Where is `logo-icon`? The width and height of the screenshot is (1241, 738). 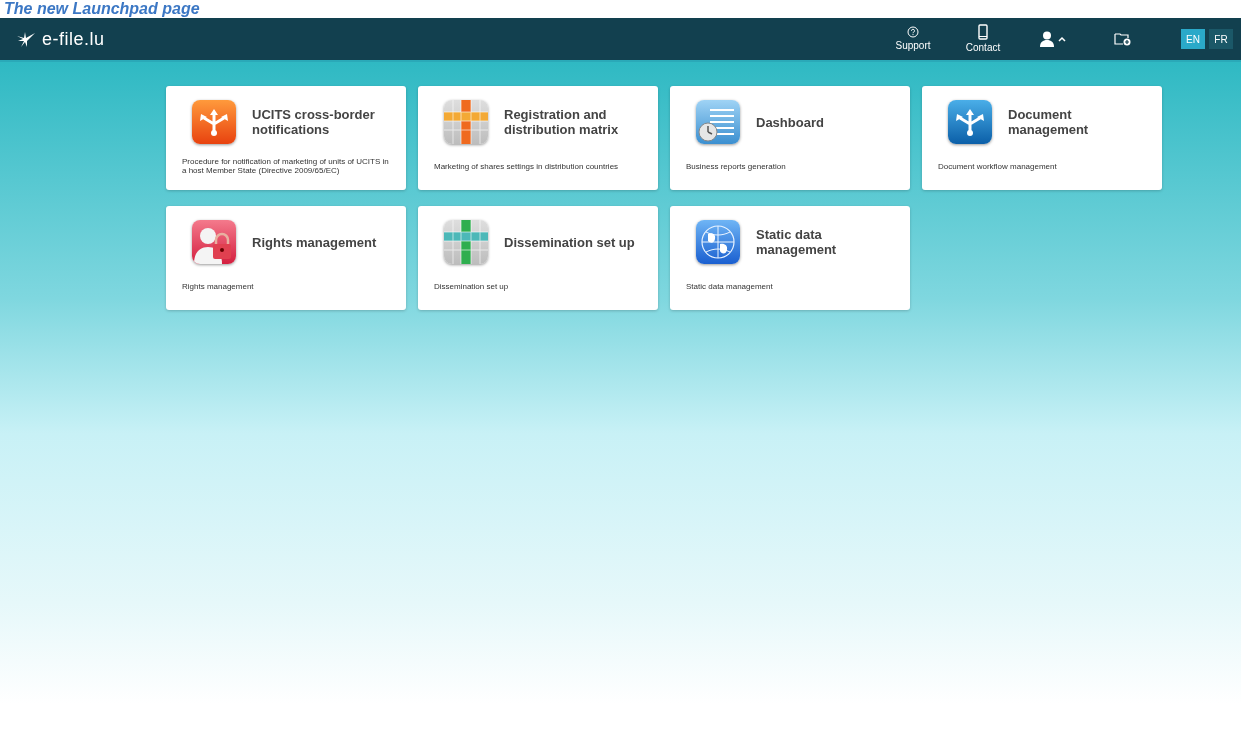 logo-icon is located at coordinates (26, 39).